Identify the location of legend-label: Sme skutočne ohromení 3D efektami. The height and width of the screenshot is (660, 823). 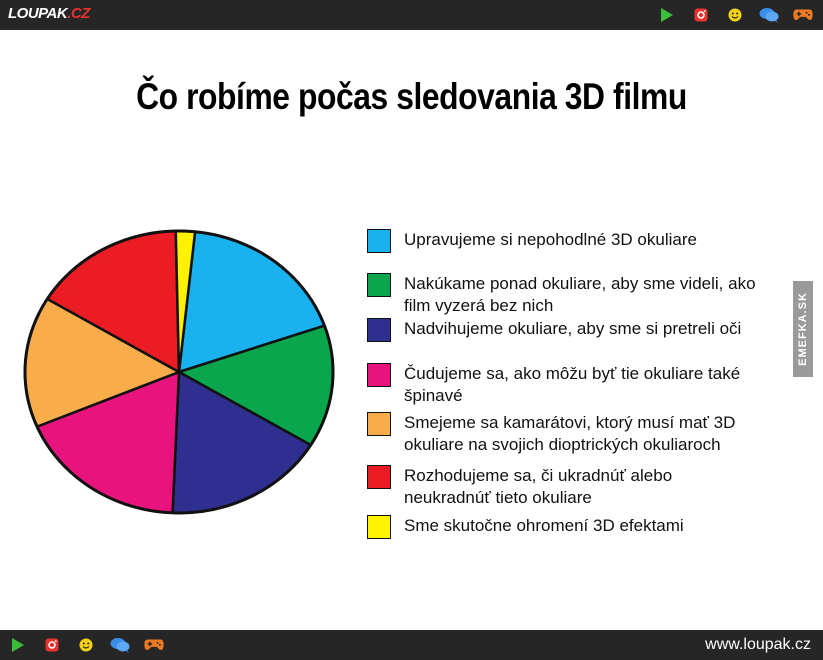
(544, 525).